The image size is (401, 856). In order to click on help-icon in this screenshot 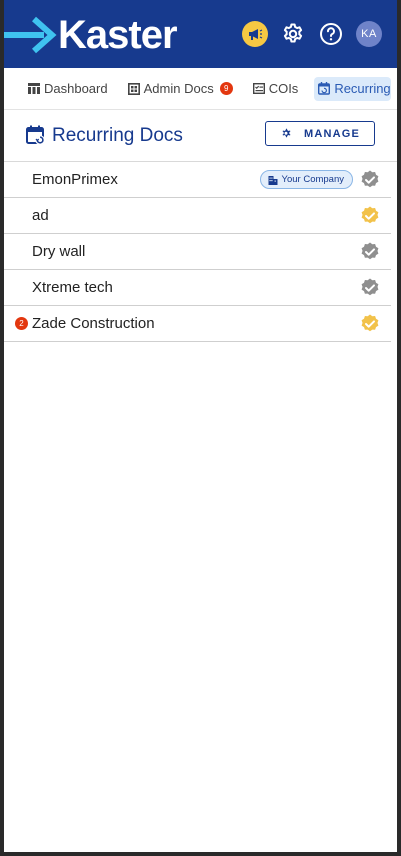, I will do `click(331, 34)`.